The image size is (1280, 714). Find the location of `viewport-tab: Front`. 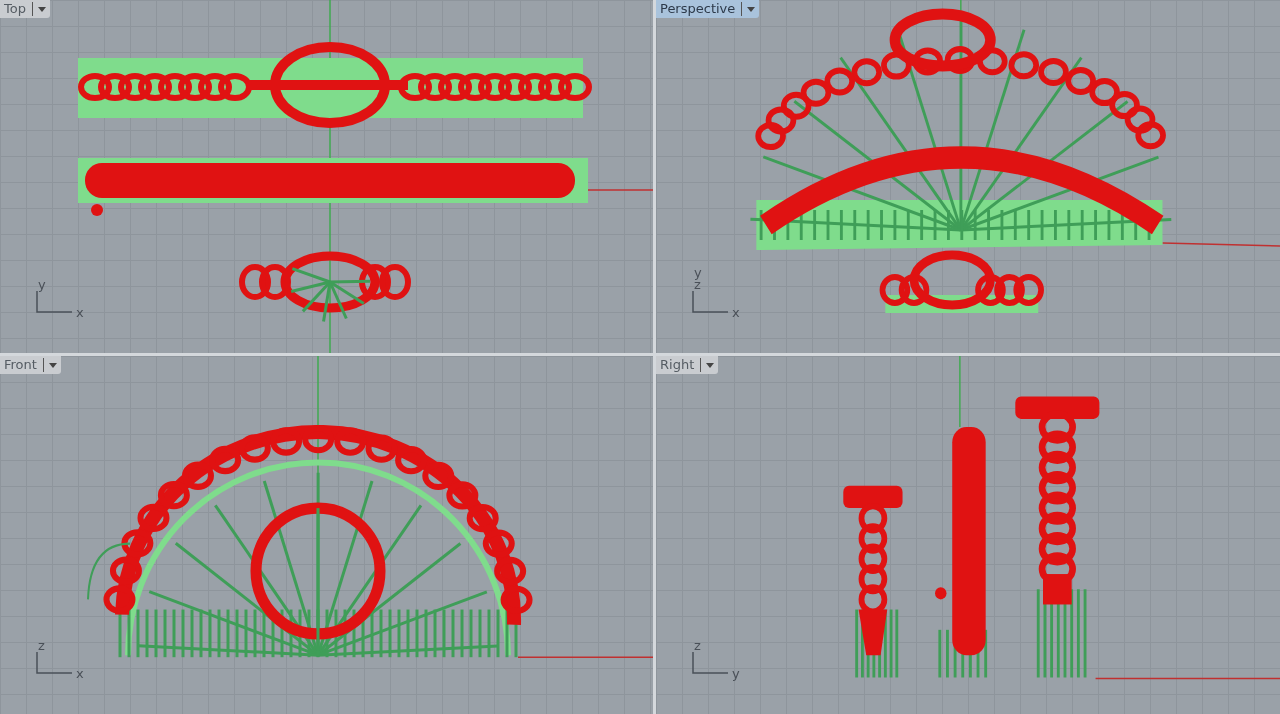

viewport-tab: Front is located at coordinates (30, 365).